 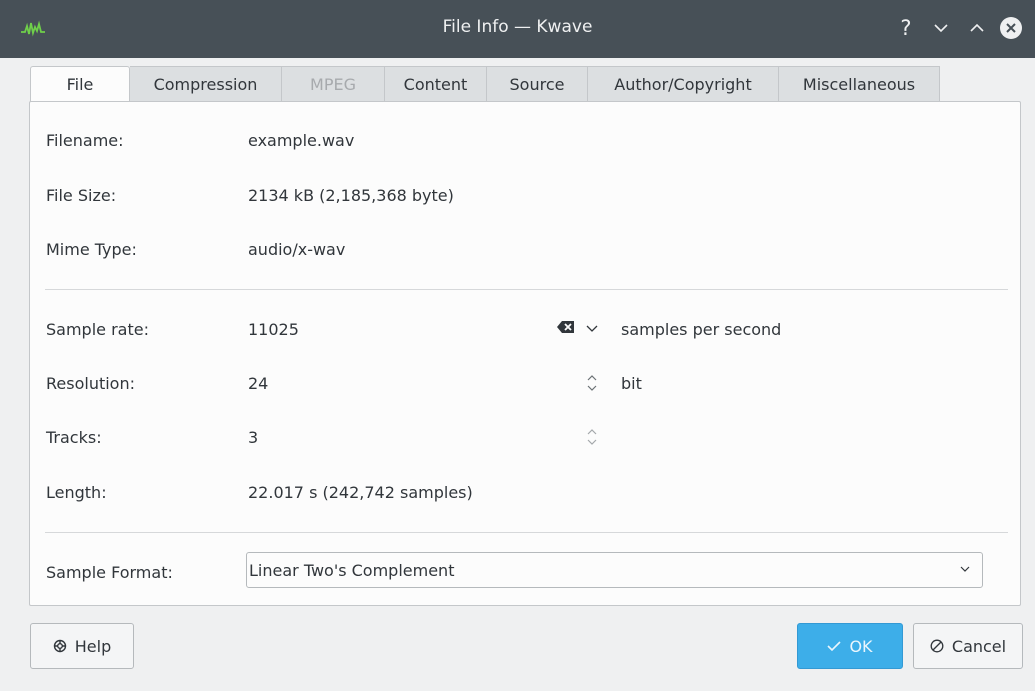 I want to click on window-title: File Info — Kwave, so click(x=517, y=27).